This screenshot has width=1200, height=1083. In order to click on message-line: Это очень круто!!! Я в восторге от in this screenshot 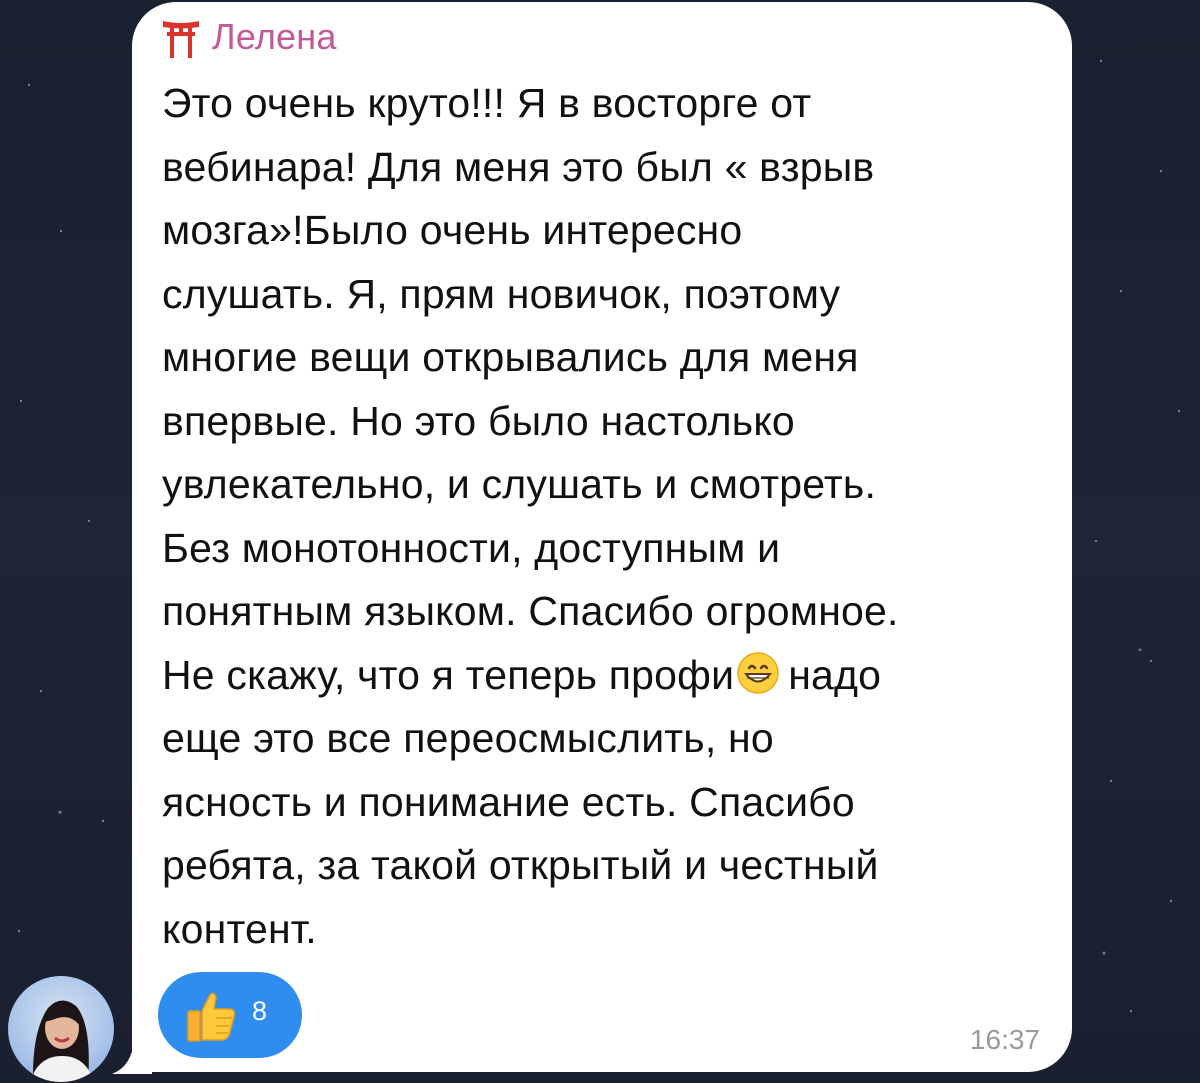, I will do `click(487, 103)`.